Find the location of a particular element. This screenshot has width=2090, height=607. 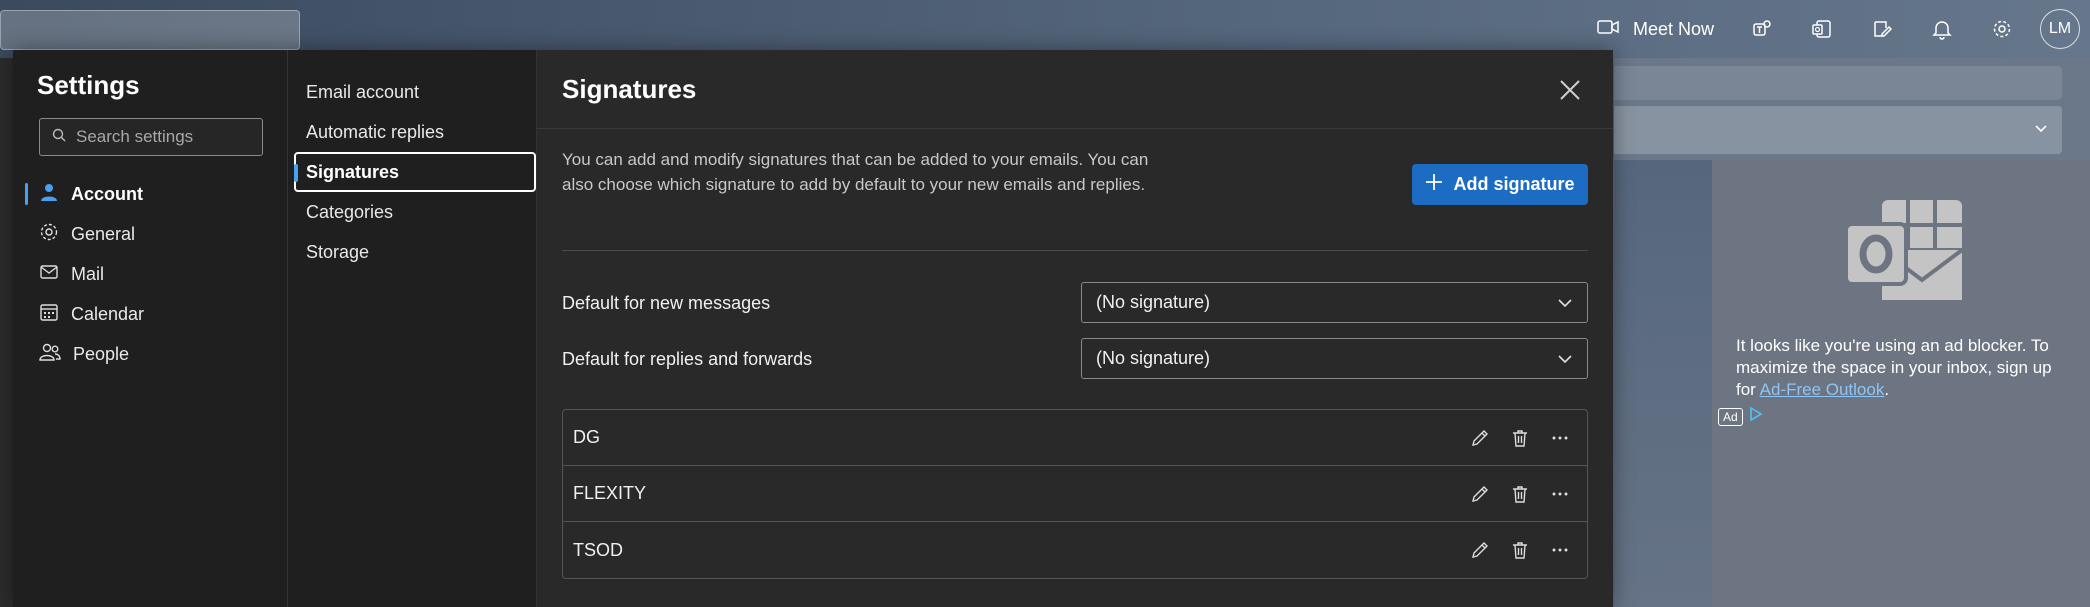

signature-list: DG FLEXITY TSOD is located at coordinates (1075, 494).